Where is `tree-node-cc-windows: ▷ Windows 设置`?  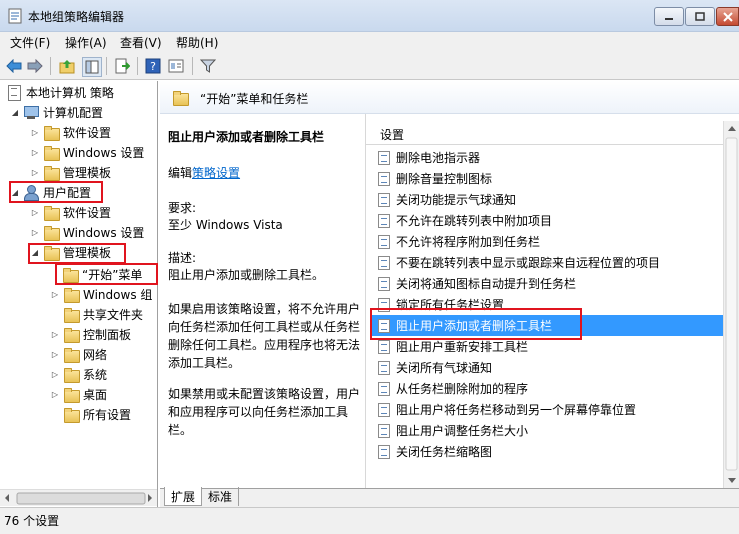 tree-node-cc-windows: ▷ Windows 设置 is located at coordinates (87, 152).